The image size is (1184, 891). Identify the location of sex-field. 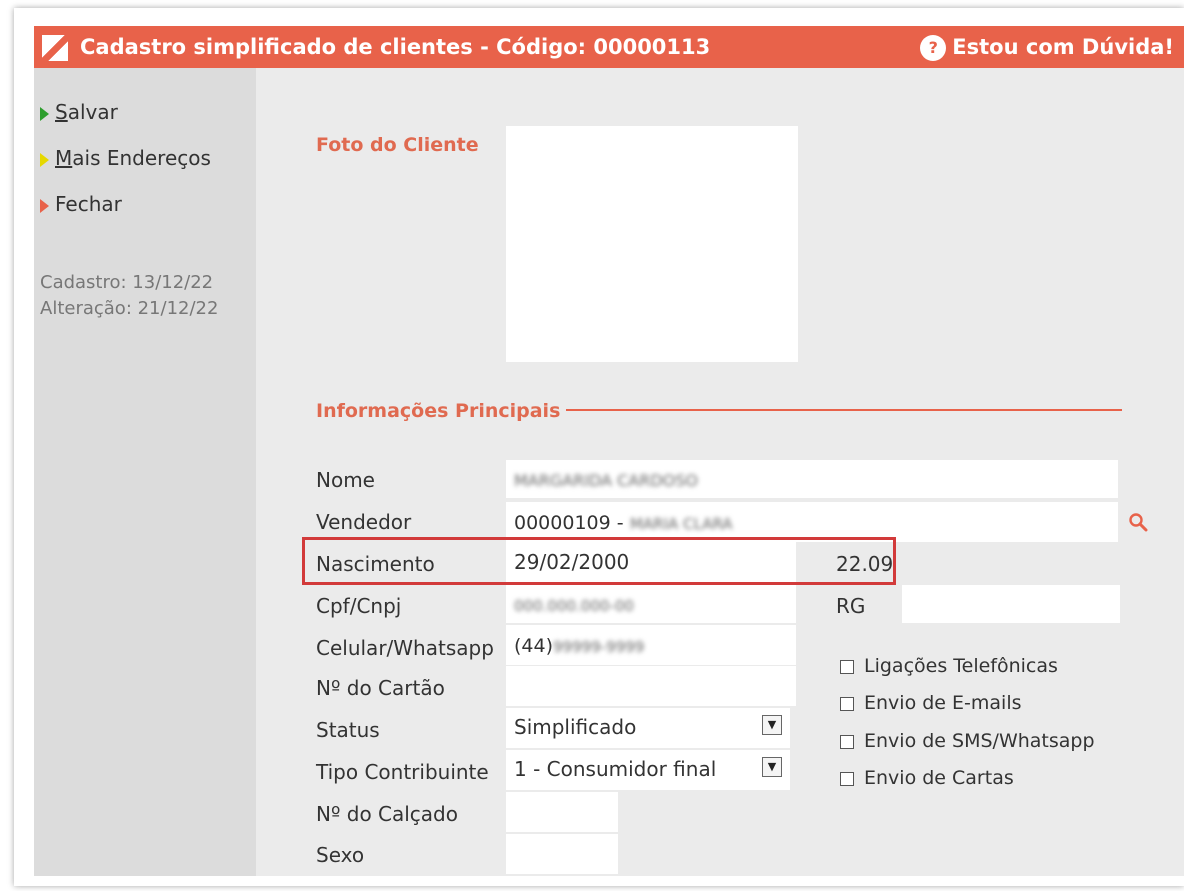
(562, 854).